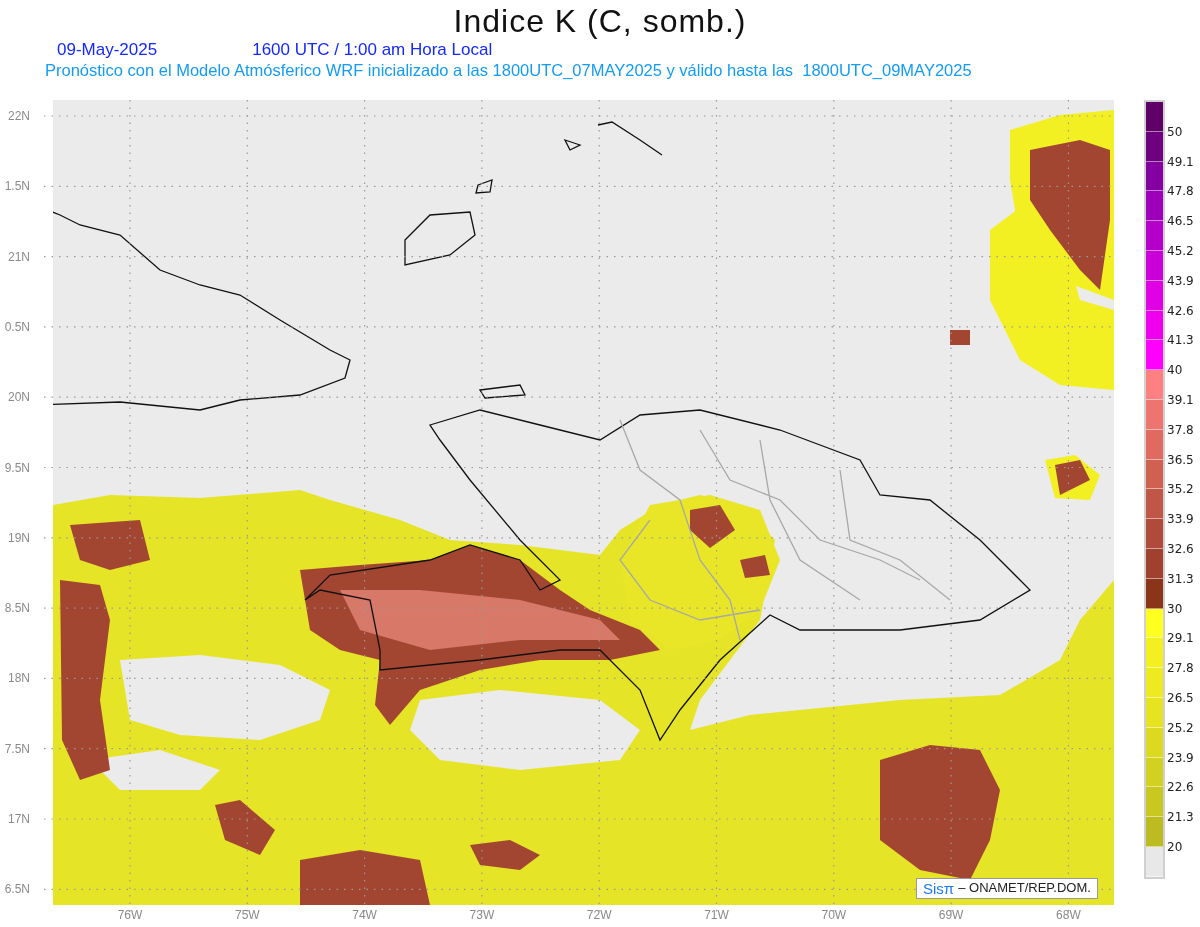  What do you see at coordinates (247, 915) in the screenshot?
I see `longitude-label: 75W` at bounding box center [247, 915].